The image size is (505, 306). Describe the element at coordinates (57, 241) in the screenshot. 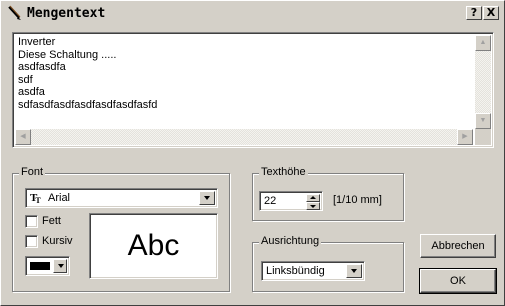

I see `italic-label: Kursiv` at that location.